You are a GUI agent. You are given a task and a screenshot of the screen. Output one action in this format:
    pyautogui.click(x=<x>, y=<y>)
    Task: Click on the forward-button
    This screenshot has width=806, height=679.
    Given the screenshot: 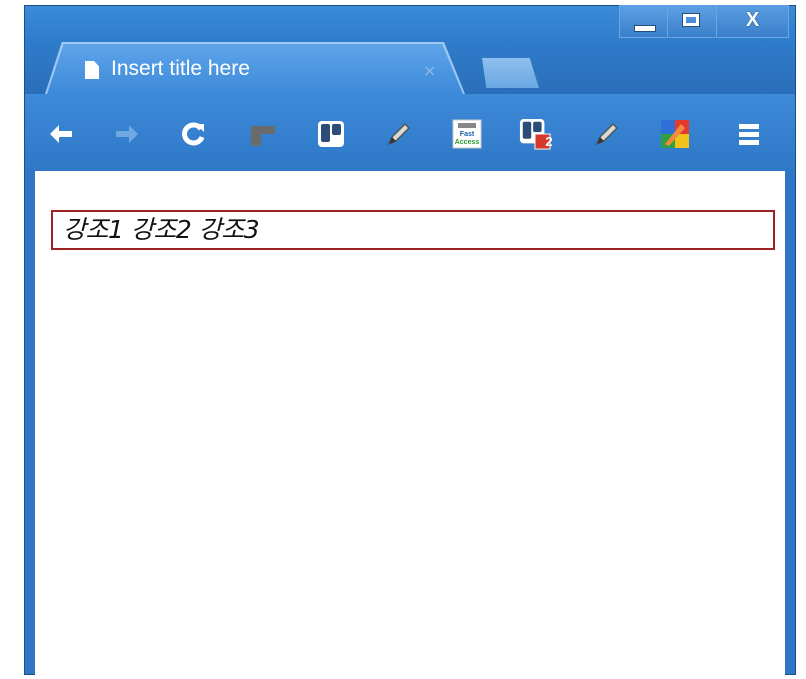 What is the action you would take?
    pyautogui.click(x=127, y=134)
    